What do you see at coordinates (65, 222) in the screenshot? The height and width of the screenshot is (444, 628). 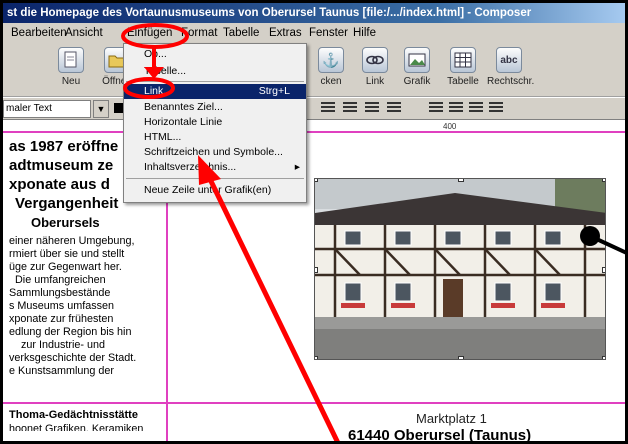 I see `heading-line: Oberursels` at bounding box center [65, 222].